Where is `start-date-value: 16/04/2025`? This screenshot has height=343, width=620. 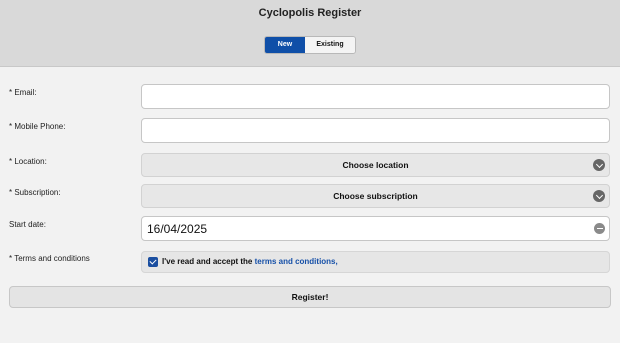
start-date-value: 16/04/2025 is located at coordinates (177, 229).